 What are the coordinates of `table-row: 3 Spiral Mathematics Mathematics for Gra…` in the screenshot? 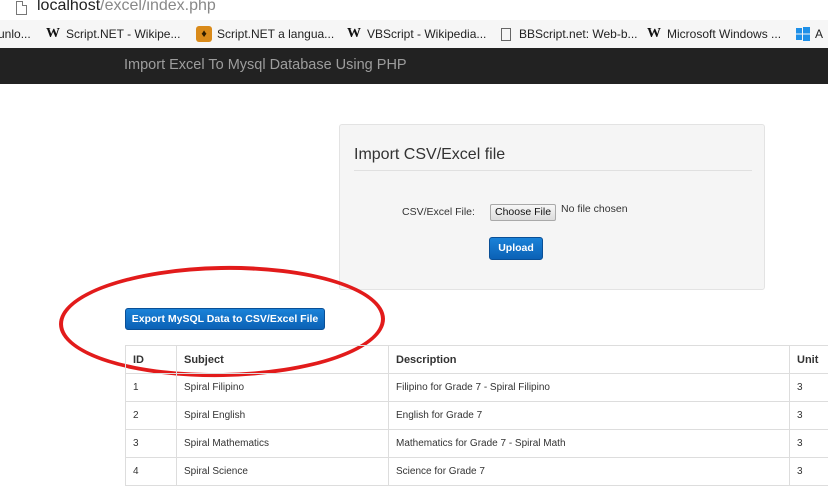 It's located at (477, 444).